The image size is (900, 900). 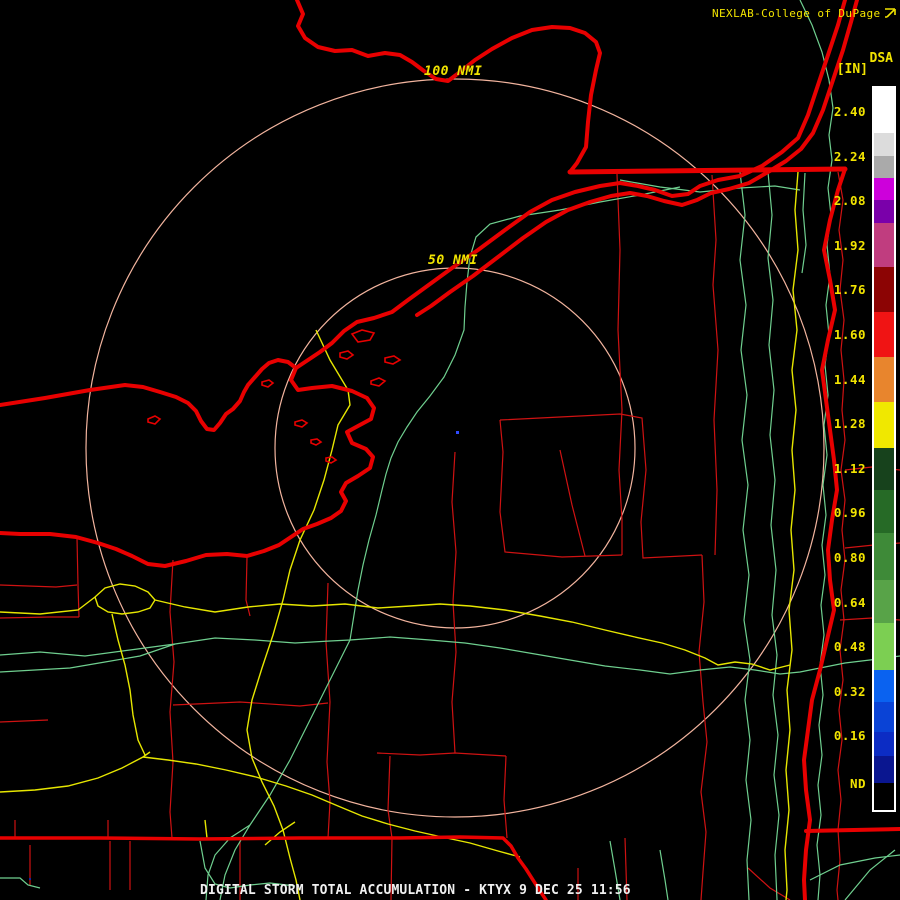 What do you see at coordinates (849, 602) in the screenshot?
I see `scale-tick-label: 0.64` at bounding box center [849, 602].